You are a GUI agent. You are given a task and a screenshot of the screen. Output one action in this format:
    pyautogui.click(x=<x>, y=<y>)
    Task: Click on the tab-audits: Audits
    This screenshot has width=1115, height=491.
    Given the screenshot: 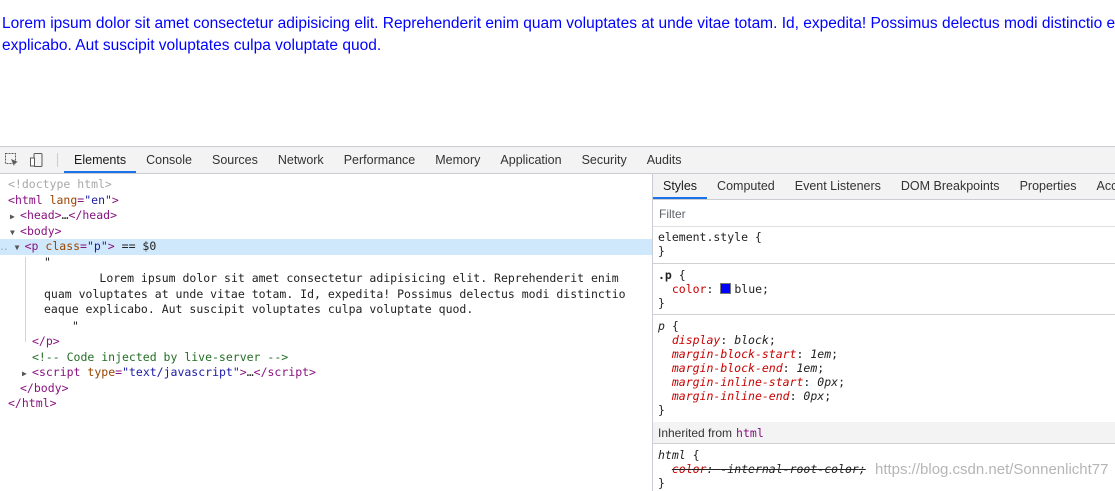 What is the action you would take?
    pyautogui.click(x=664, y=160)
    